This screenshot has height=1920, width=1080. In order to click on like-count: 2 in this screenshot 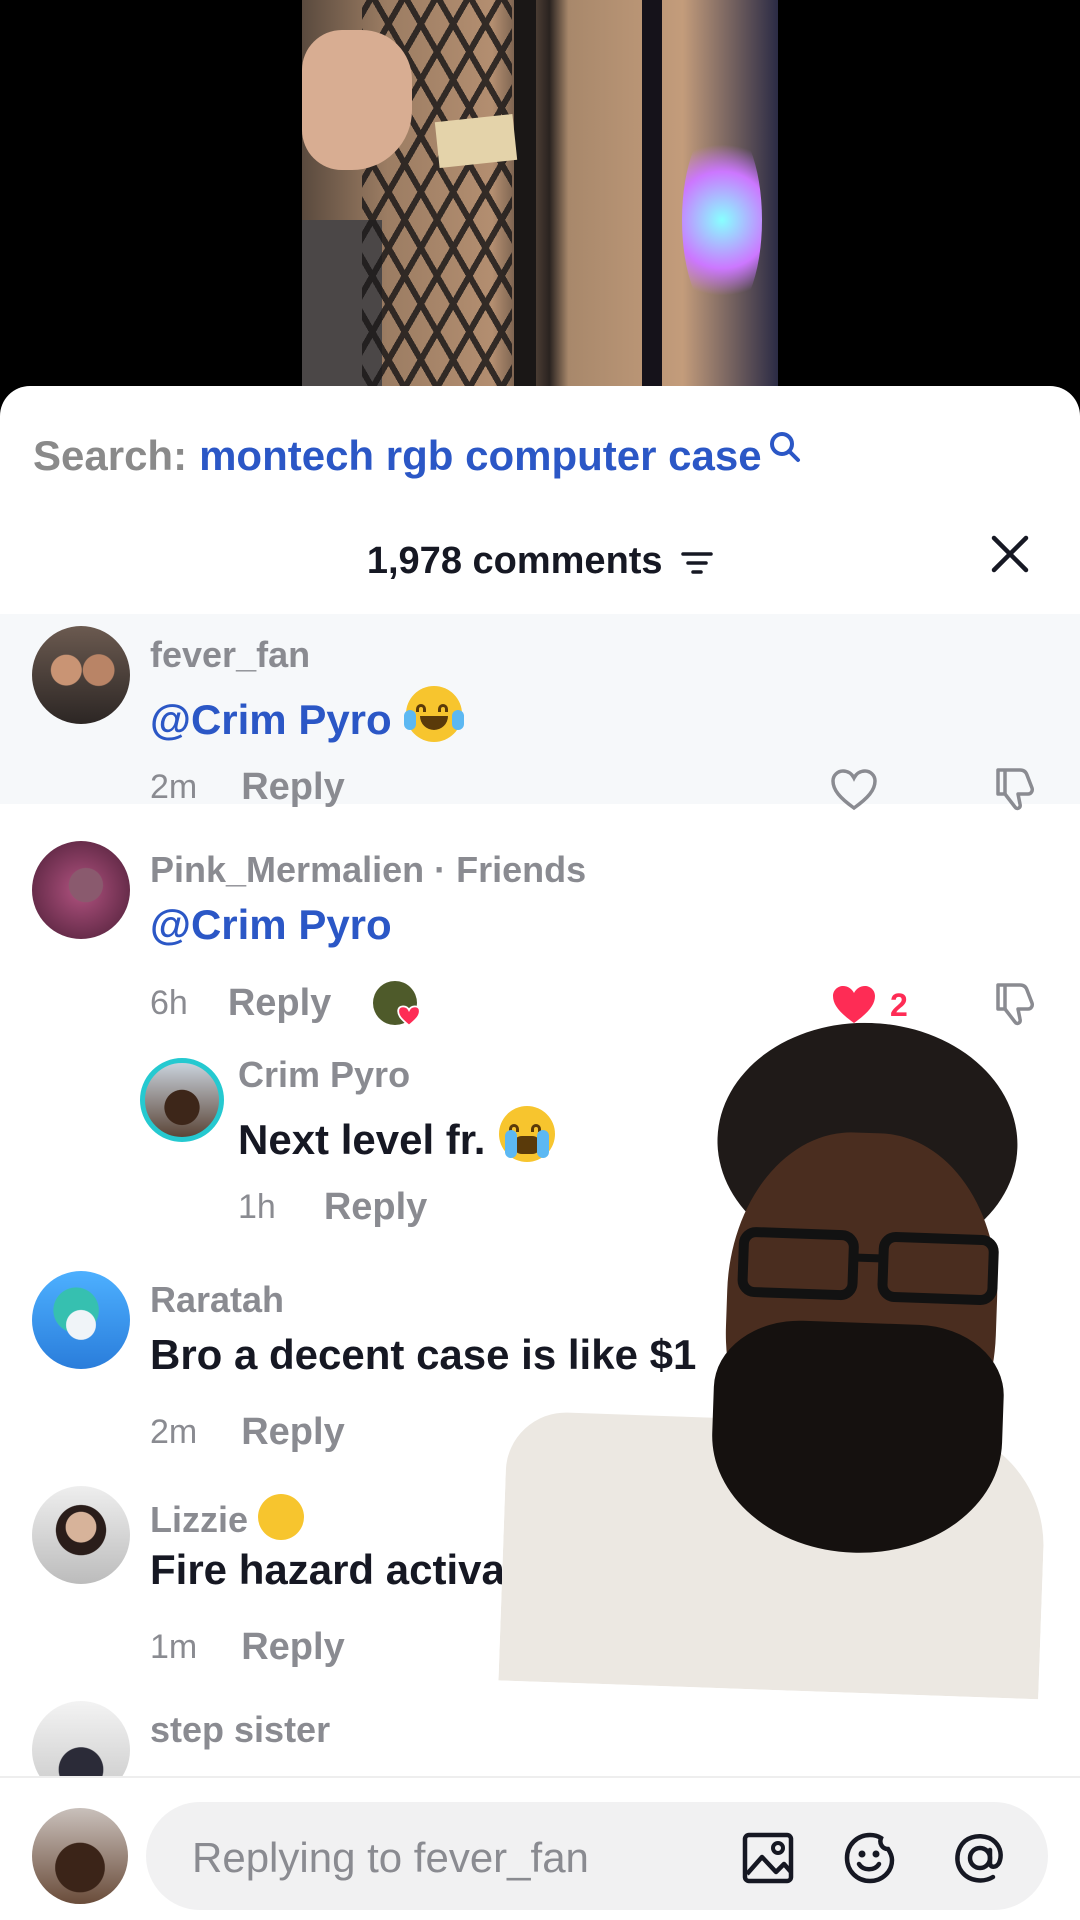, I will do `click(899, 1005)`.